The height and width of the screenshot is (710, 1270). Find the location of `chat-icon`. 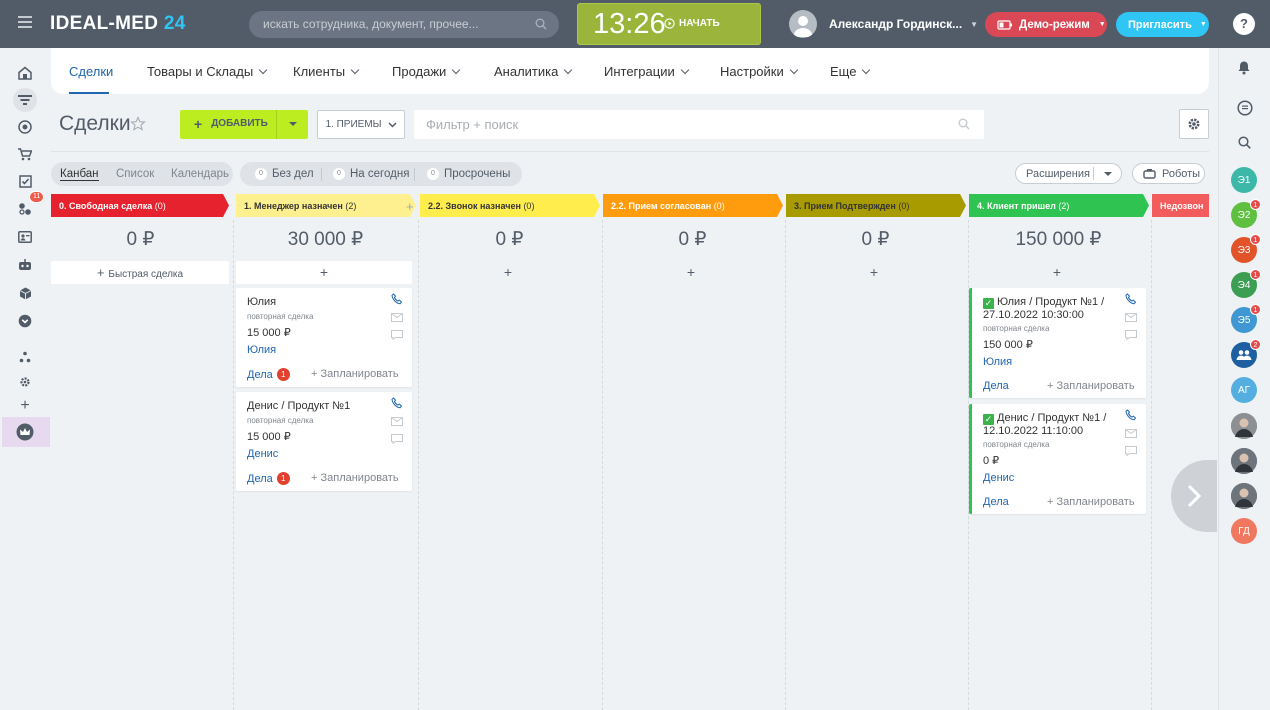

chat-icon is located at coordinates (1245, 109).